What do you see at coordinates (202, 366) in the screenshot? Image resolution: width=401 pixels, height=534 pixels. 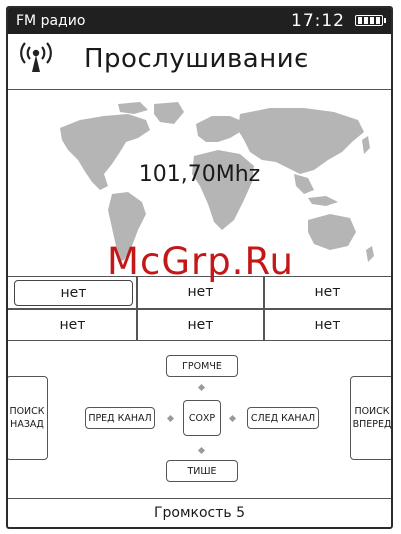 I see `volume-up-button: ГРОМЧЕ` at bounding box center [202, 366].